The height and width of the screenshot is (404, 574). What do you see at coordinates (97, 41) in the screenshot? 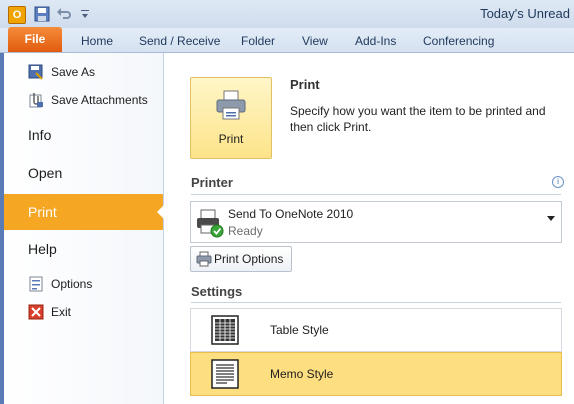
I see `tab-home: Home` at bounding box center [97, 41].